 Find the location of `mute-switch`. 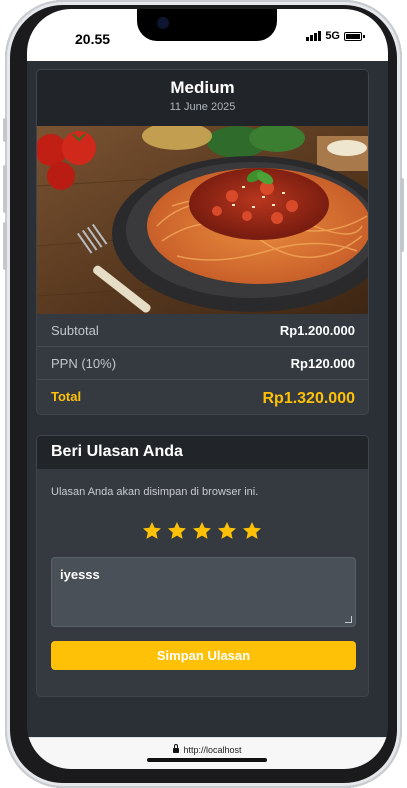

mute-switch is located at coordinates (5, 130).